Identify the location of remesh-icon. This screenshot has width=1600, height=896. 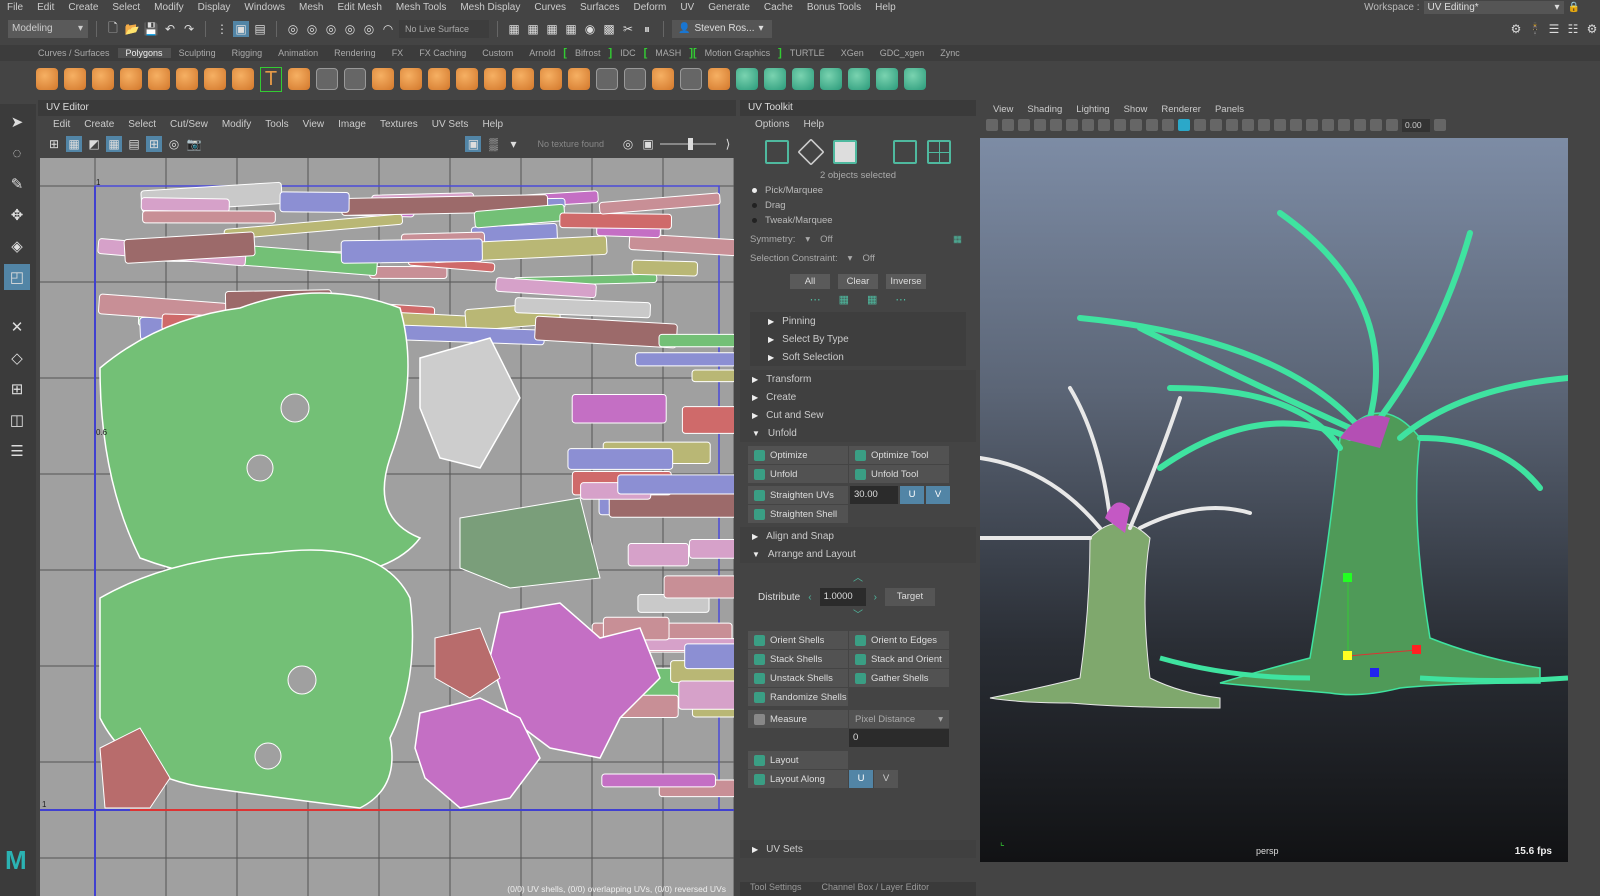
(467, 79).